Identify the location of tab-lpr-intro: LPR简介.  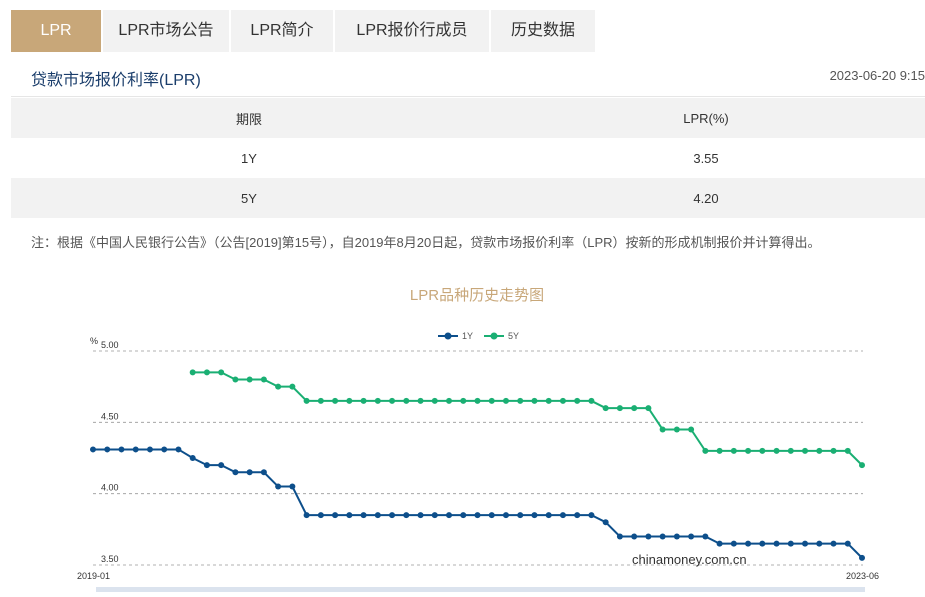
(282, 31).